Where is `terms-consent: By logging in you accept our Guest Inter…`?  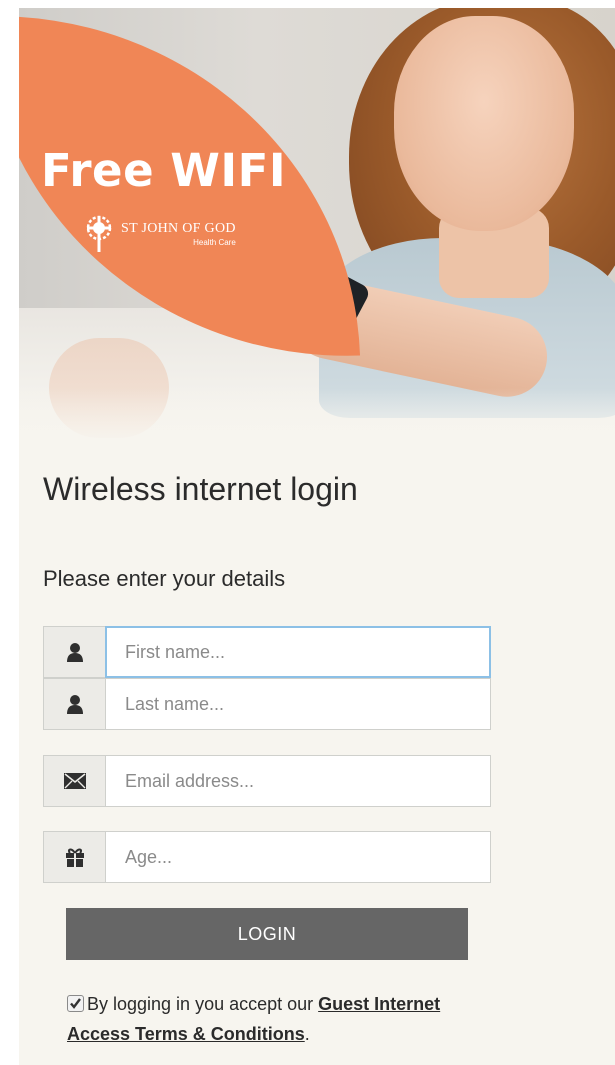 terms-consent: By logging in you accept our Guest Inter… is located at coordinates (277, 1019).